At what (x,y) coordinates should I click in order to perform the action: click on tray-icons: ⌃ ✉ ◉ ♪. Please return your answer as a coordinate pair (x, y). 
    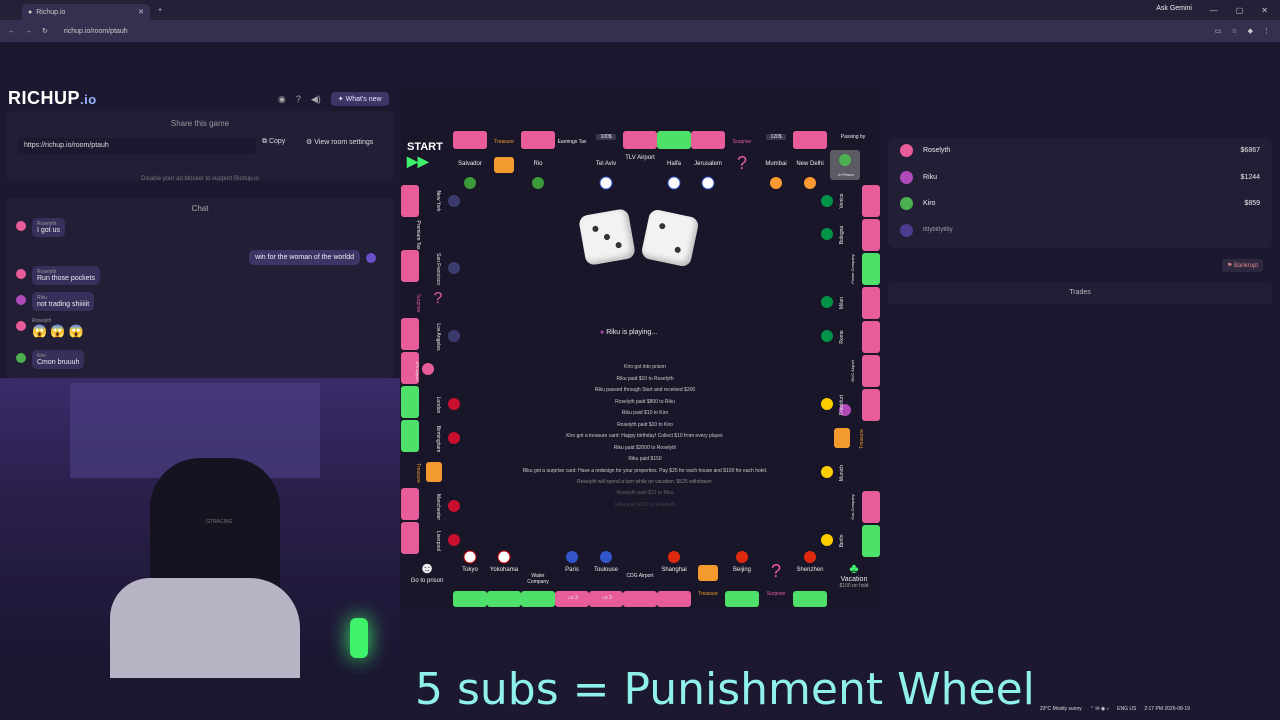
    Looking at the image, I should click on (1099, 709).